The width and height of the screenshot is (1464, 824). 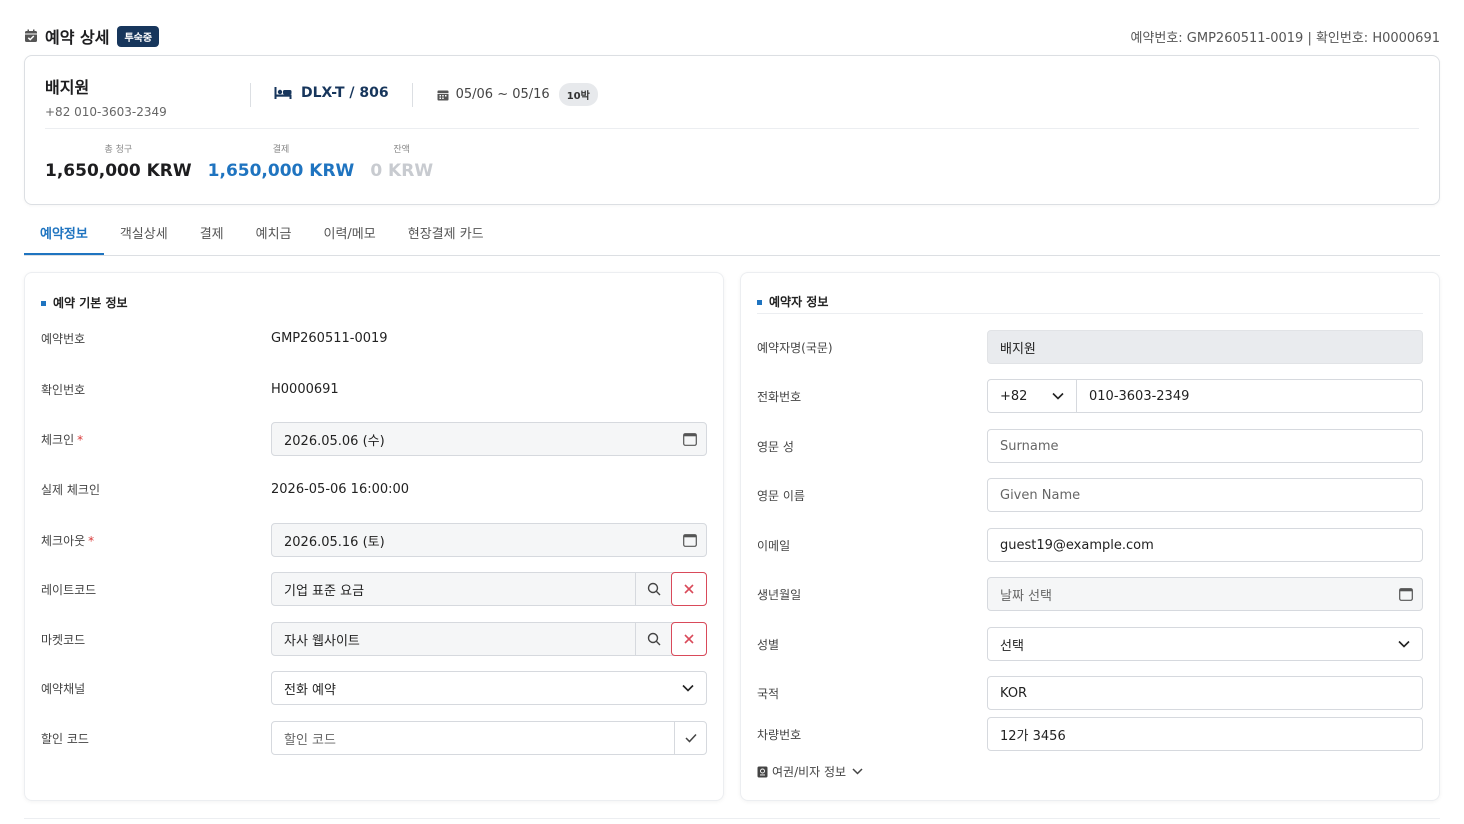 What do you see at coordinates (732, 821) in the screenshot?
I see `next-section-edge` at bounding box center [732, 821].